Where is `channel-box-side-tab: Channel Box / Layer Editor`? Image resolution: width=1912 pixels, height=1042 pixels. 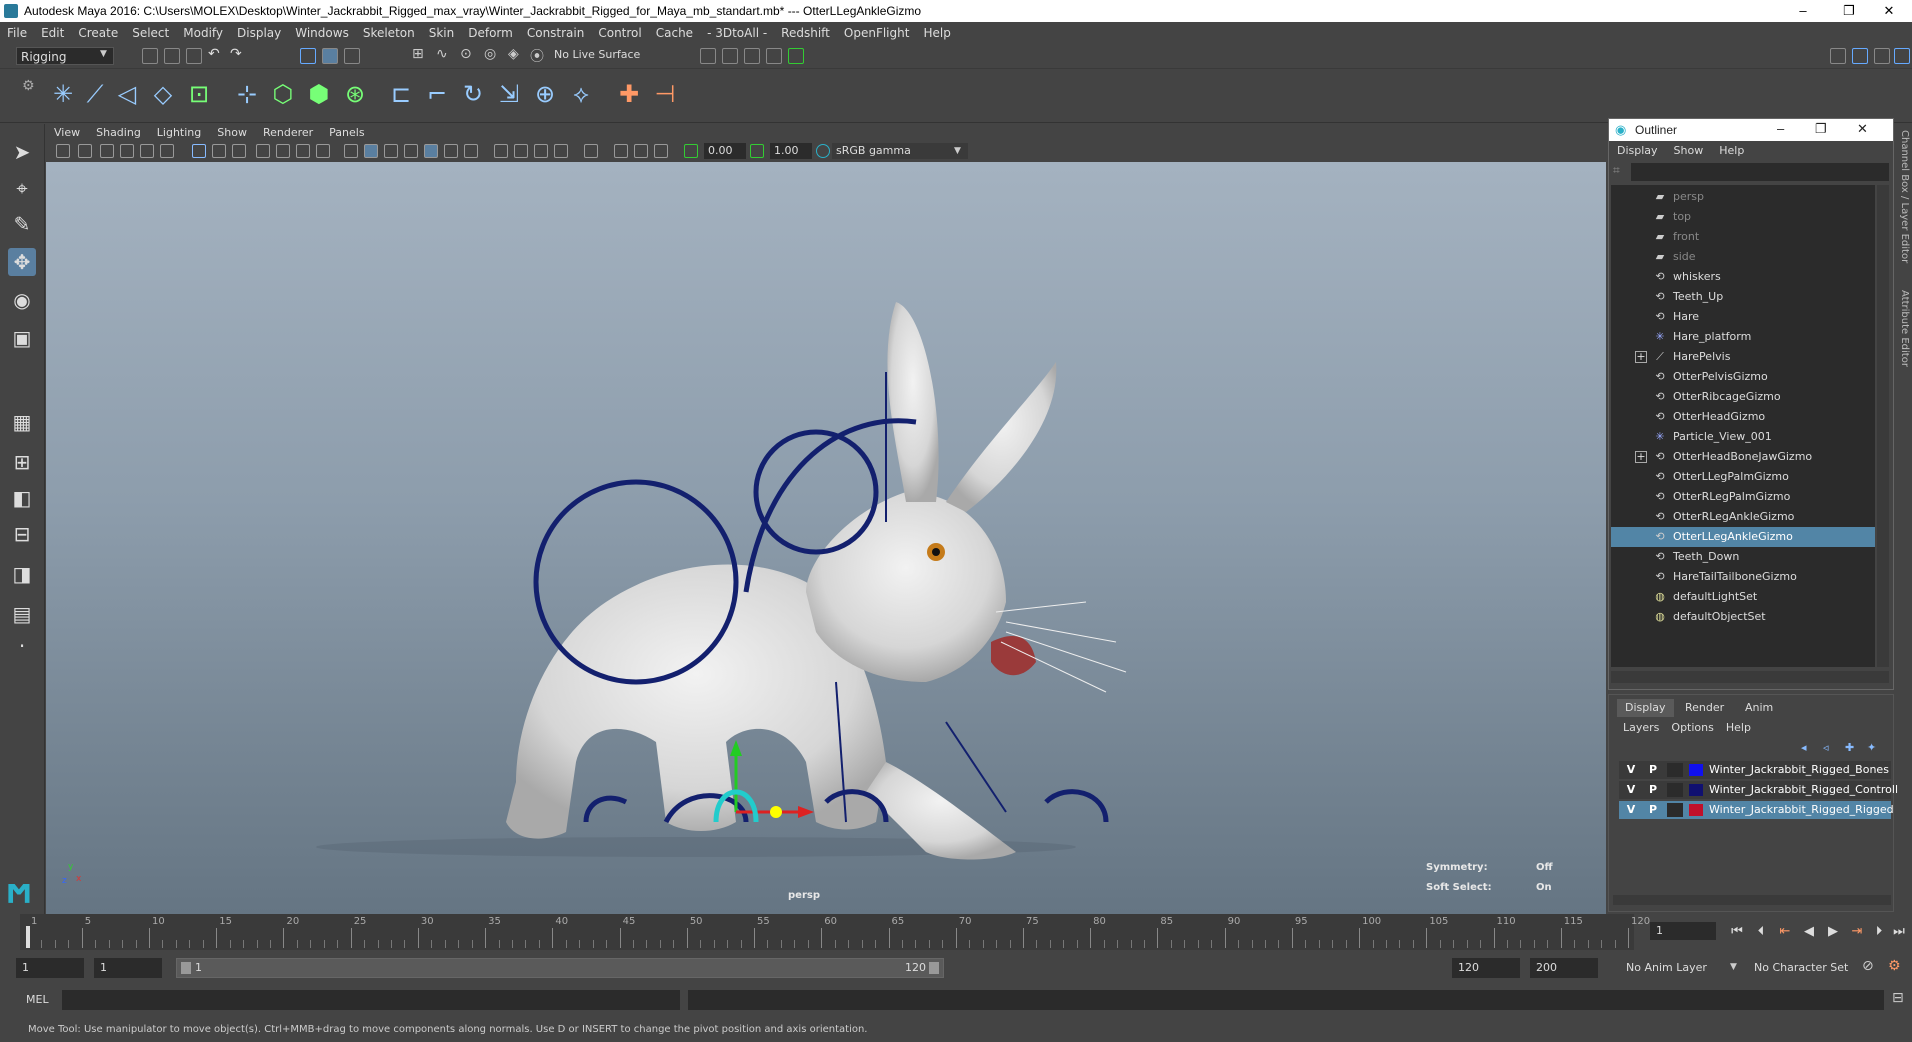 channel-box-side-tab: Channel Box / Layer Editor is located at coordinates (1903, 205).